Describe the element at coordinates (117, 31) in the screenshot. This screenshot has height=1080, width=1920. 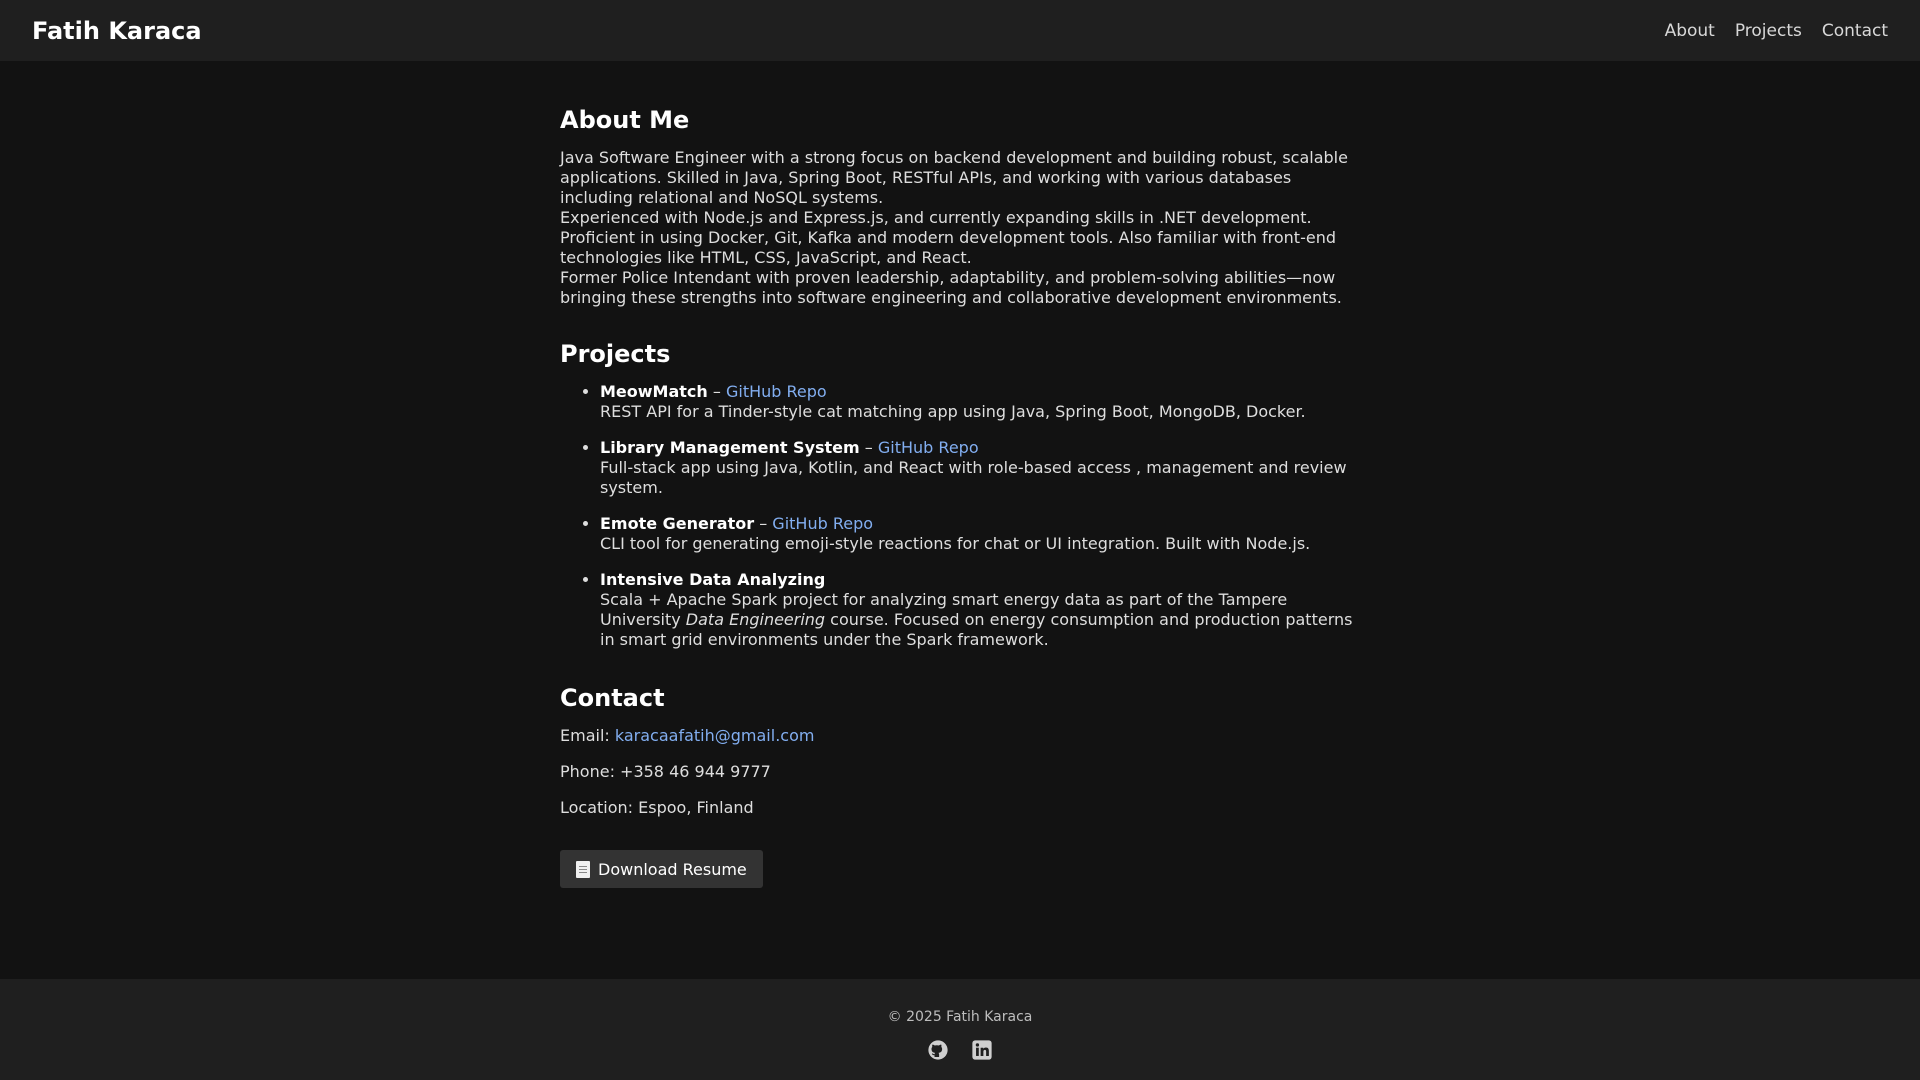
I see `brand-logo: Fatih Karaca` at that location.